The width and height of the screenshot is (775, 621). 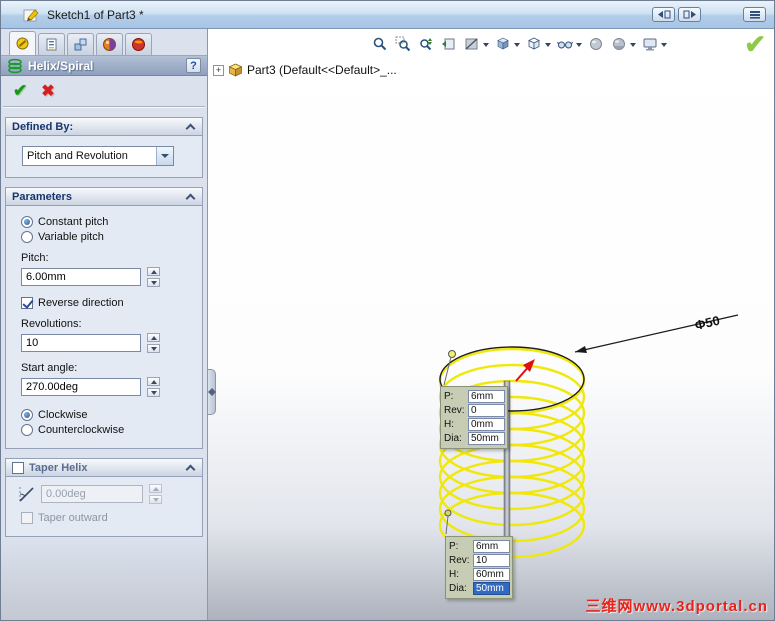 What do you see at coordinates (108, 430) in the screenshot?
I see `counterclockwise-option: Counterclockwise` at bounding box center [108, 430].